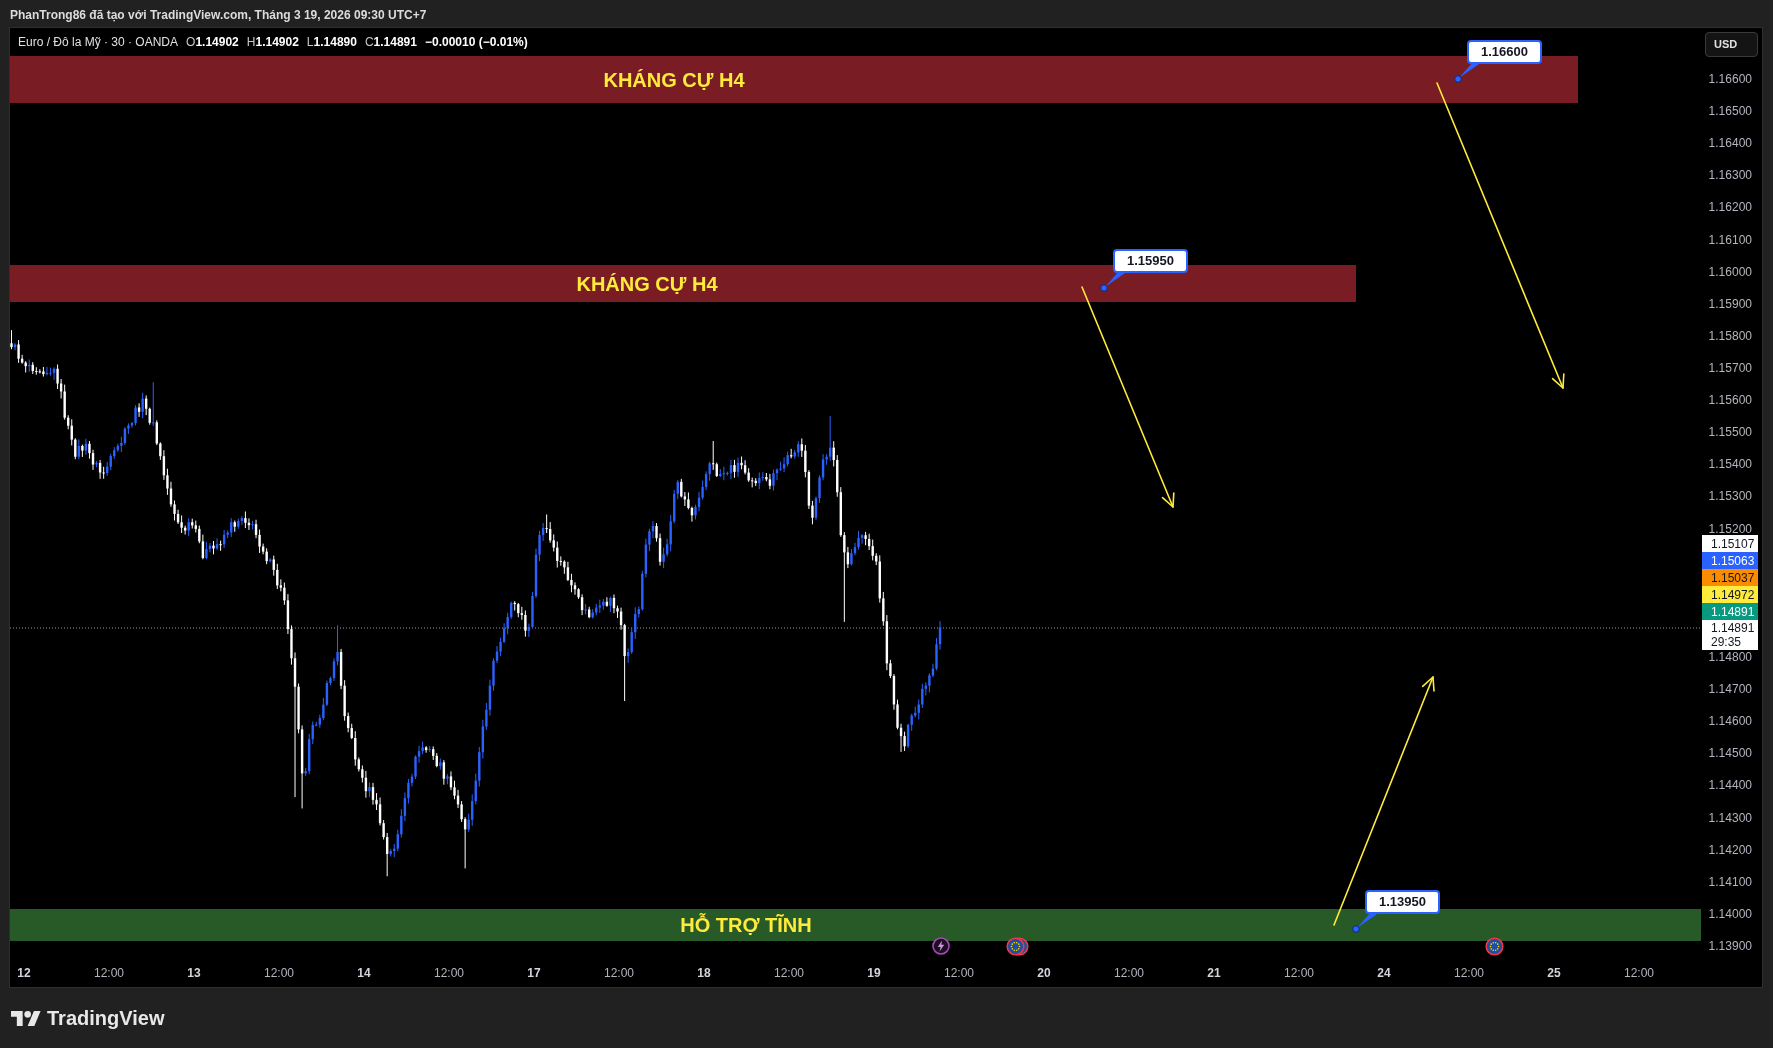 This screenshot has height=1048, width=1773. I want to click on ohlc-value: C1.14891, so click(390, 42).